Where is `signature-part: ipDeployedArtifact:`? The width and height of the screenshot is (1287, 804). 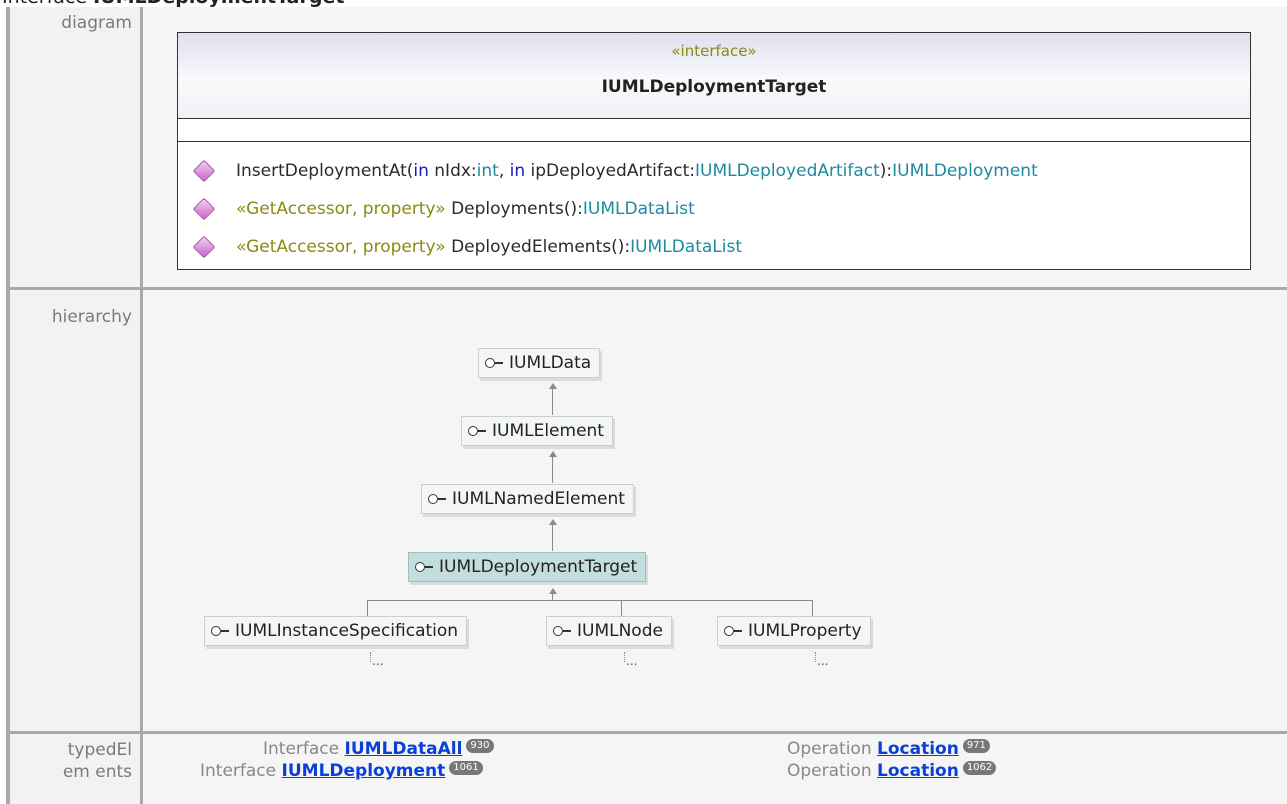 signature-part: ipDeployedArtifact: is located at coordinates (610, 171).